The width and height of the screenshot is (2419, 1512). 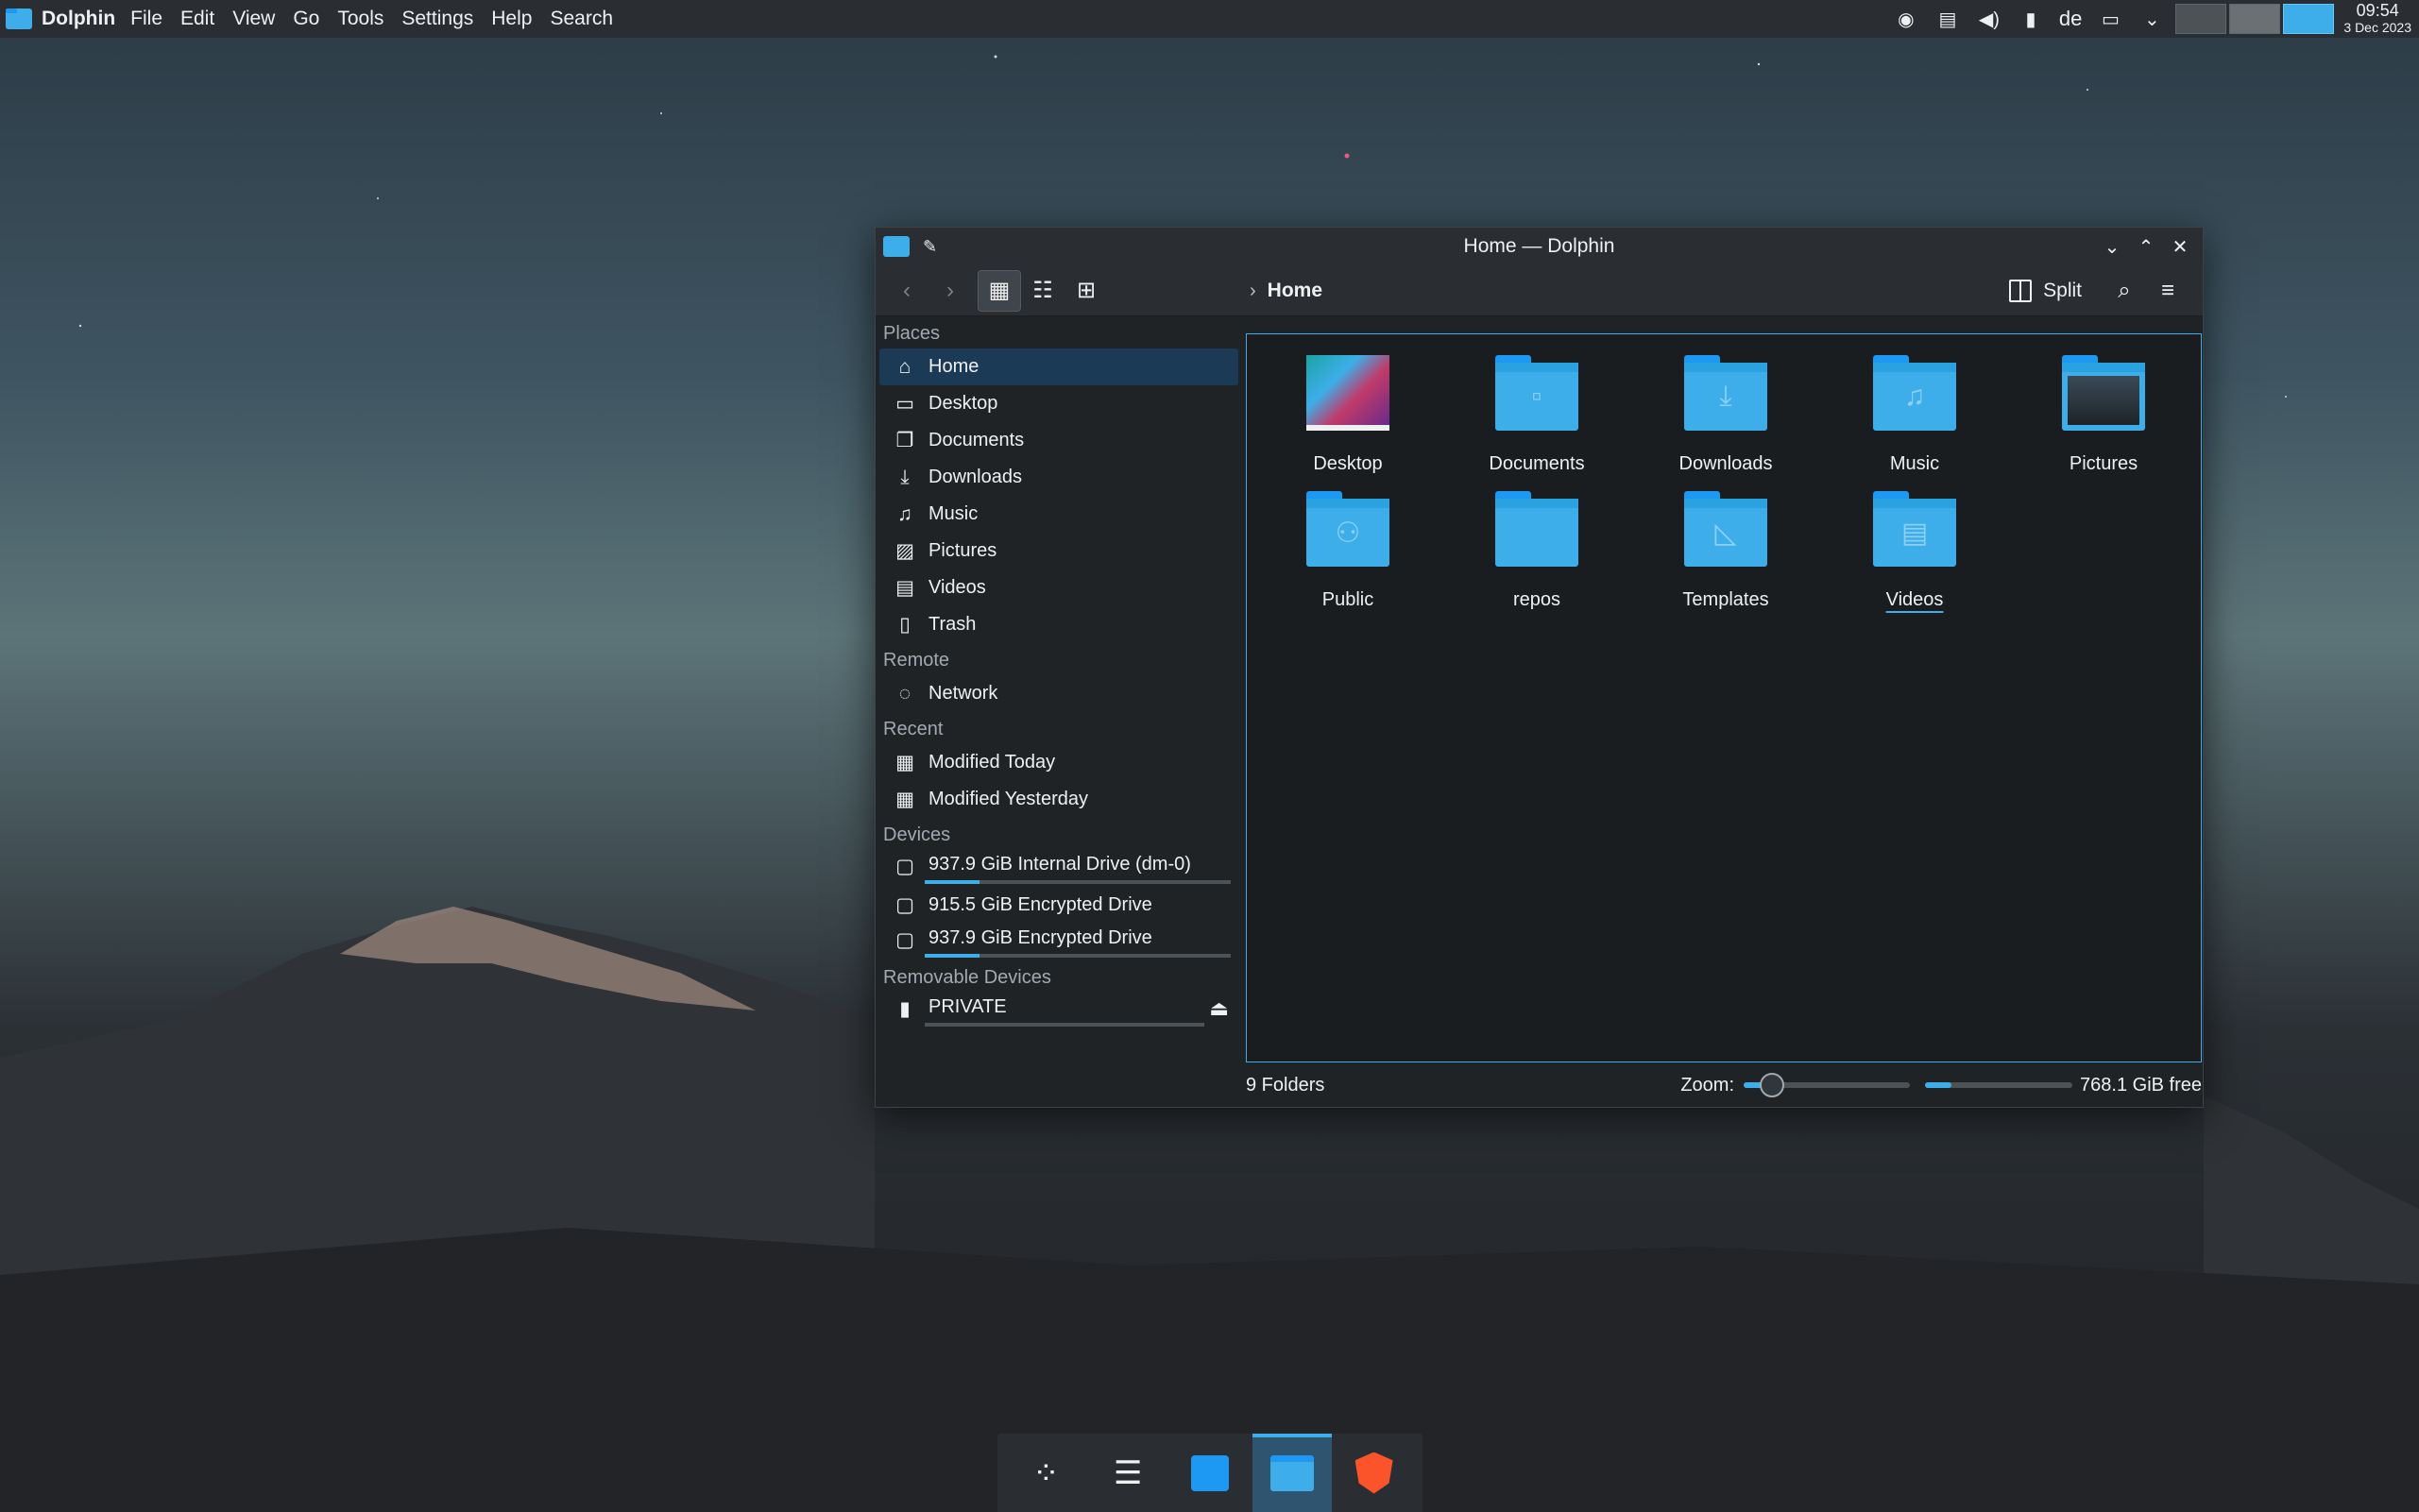 I want to click on menu-view: View, so click(x=253, y=19).